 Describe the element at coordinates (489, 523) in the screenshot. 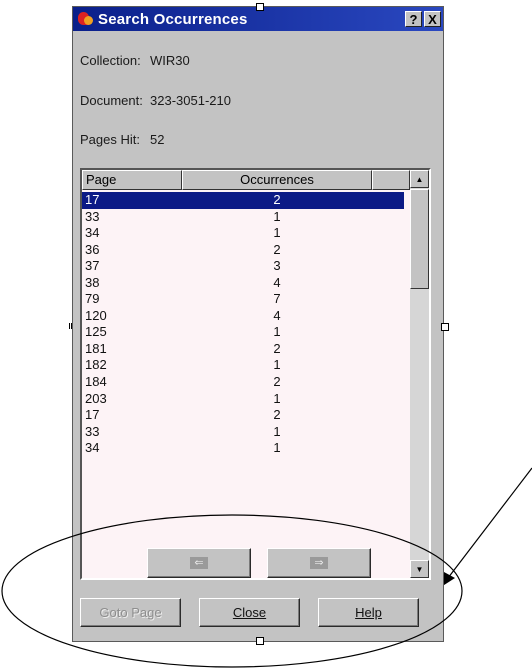

I see `annotation-arrow-line` at that location.